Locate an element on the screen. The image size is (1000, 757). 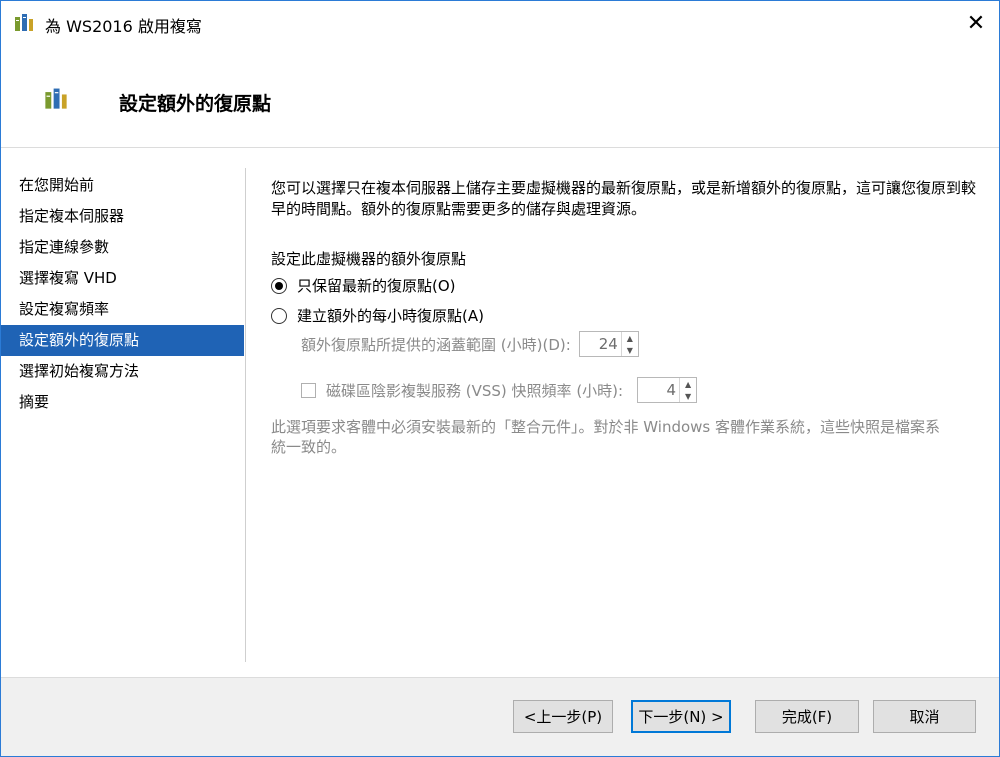
nav-item-summary: 摘要 is located at coordinates (122, 402).